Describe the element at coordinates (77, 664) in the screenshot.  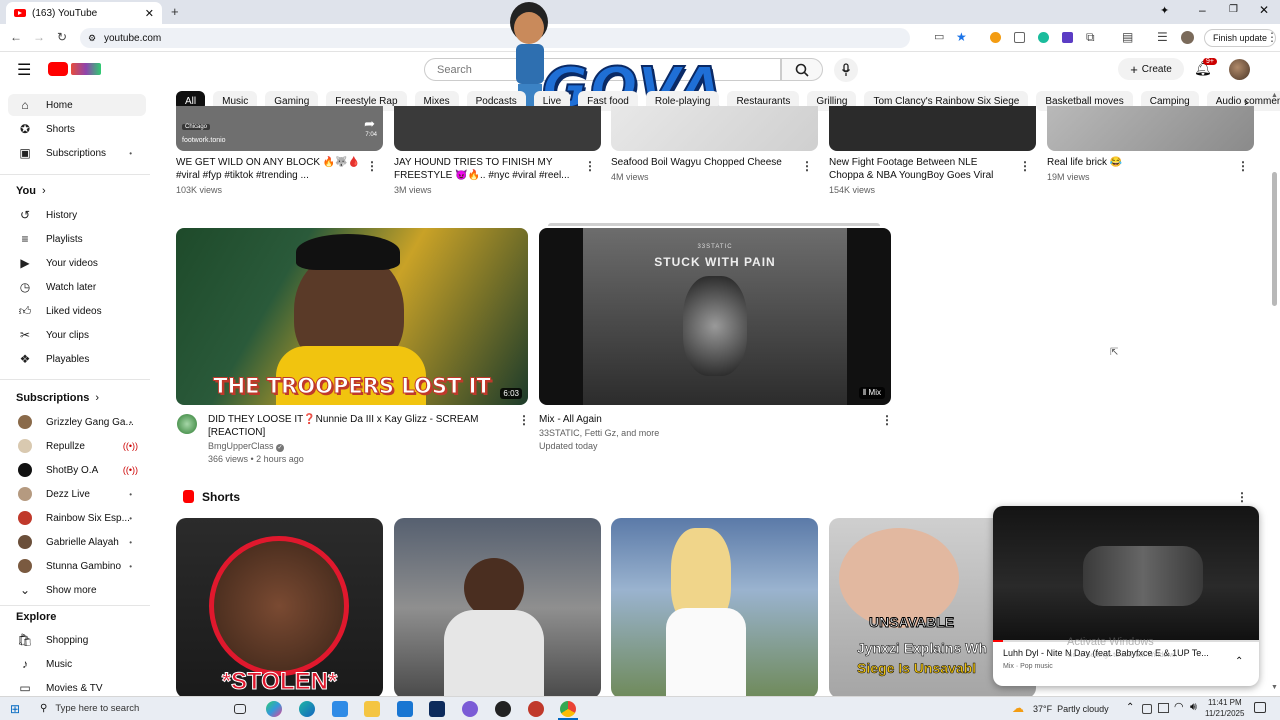
I see `sidebar-item-music: ♪ Music` at that location.